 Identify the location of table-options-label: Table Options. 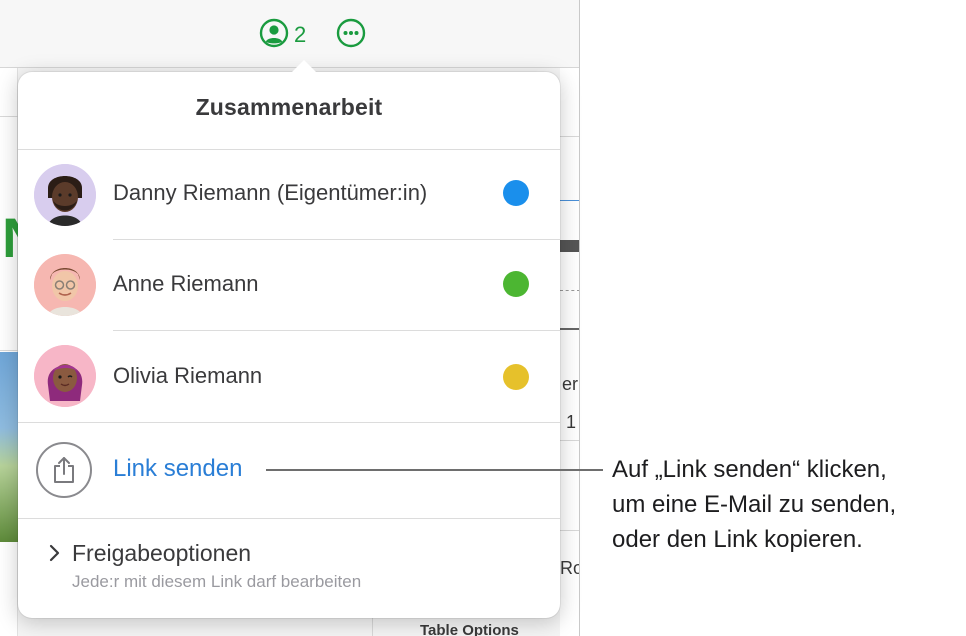
(469, 629).